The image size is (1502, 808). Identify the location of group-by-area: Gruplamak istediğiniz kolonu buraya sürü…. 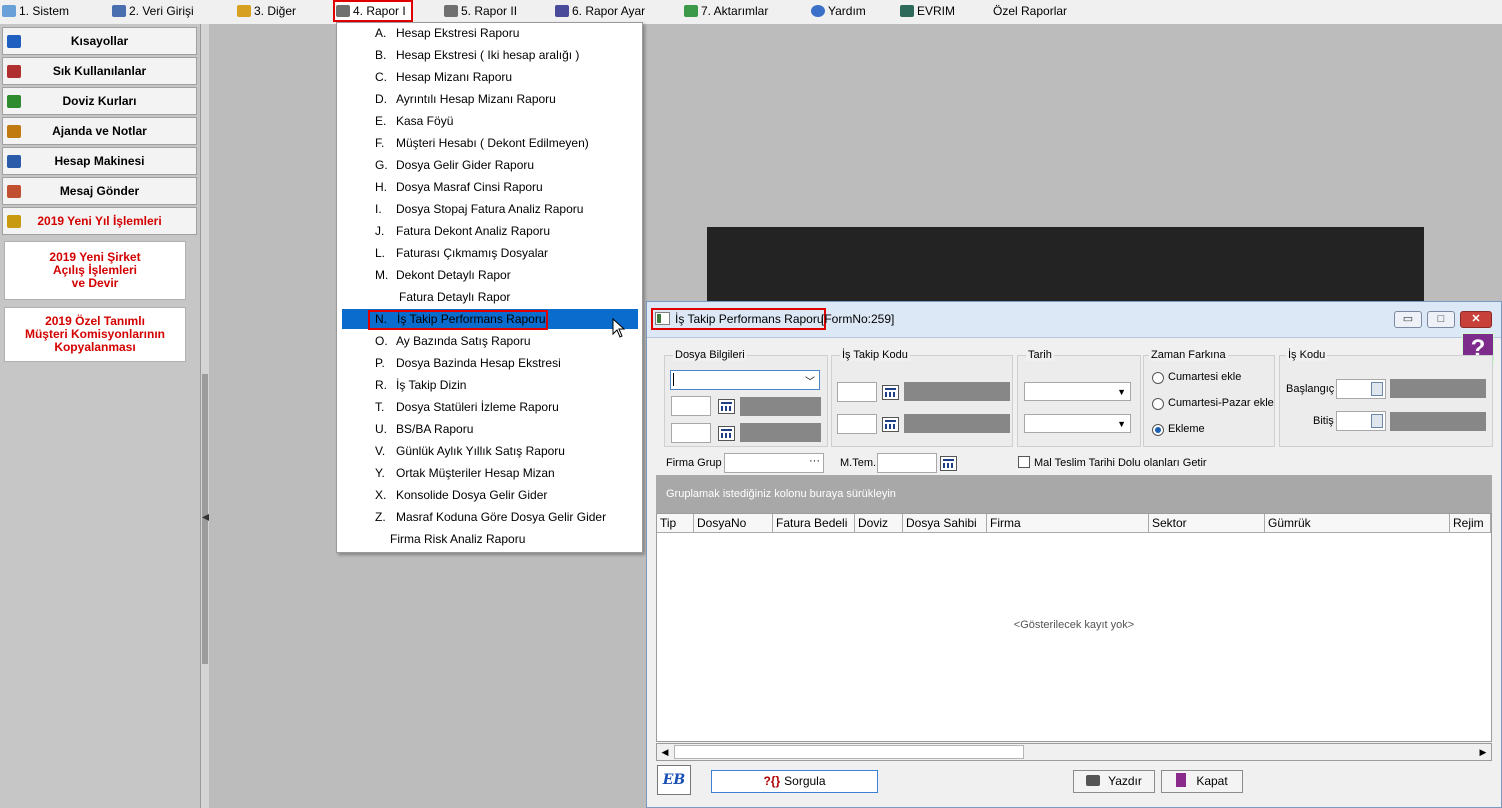
(1074, 494).